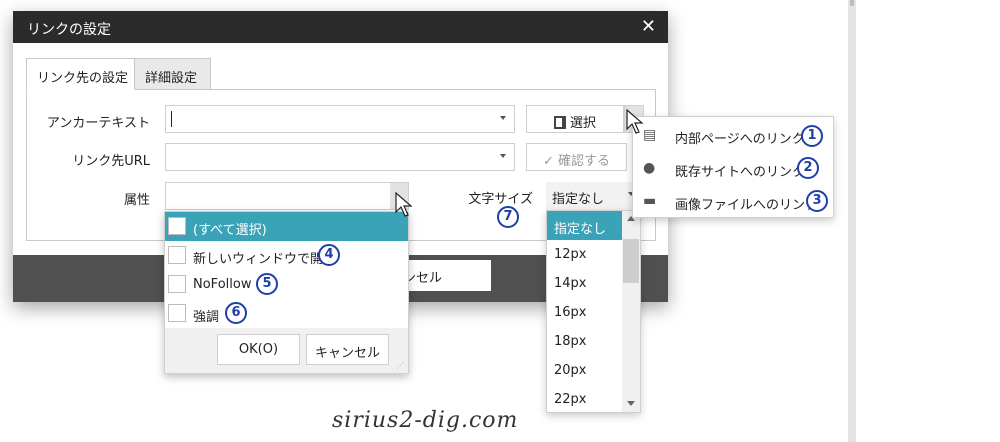 The width and height of the screenshot is (1000, 442). Describe the element at coordinates (265, 259) in the screenshot. I see `attr-option-label: 新しいウィンドウで開く` at that location.